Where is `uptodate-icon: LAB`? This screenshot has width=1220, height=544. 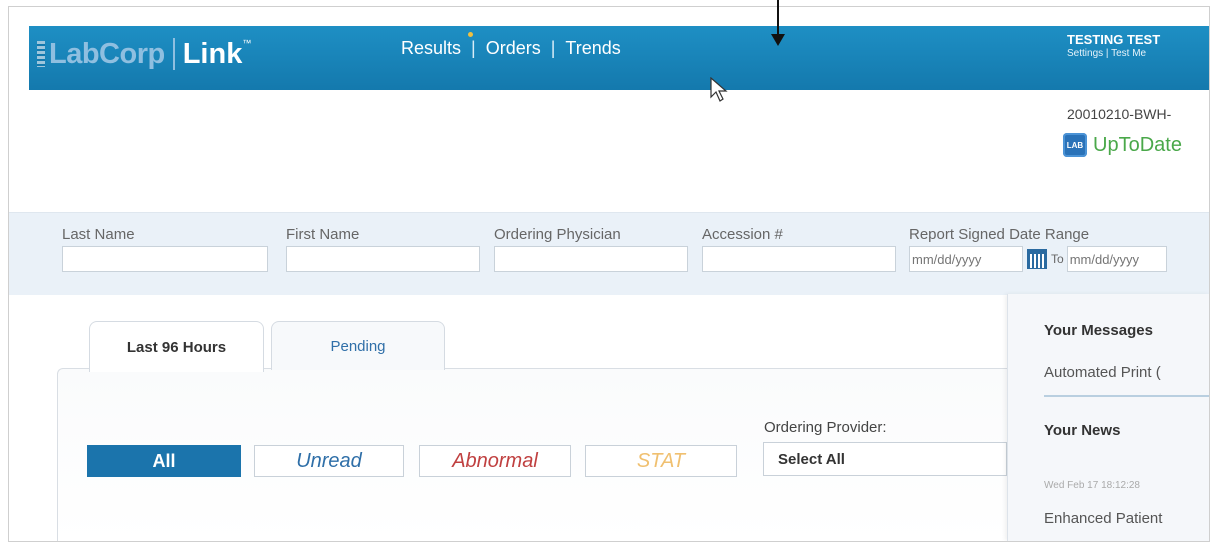 uptodate-icon: LAB is located at coordinates (1075, 145).